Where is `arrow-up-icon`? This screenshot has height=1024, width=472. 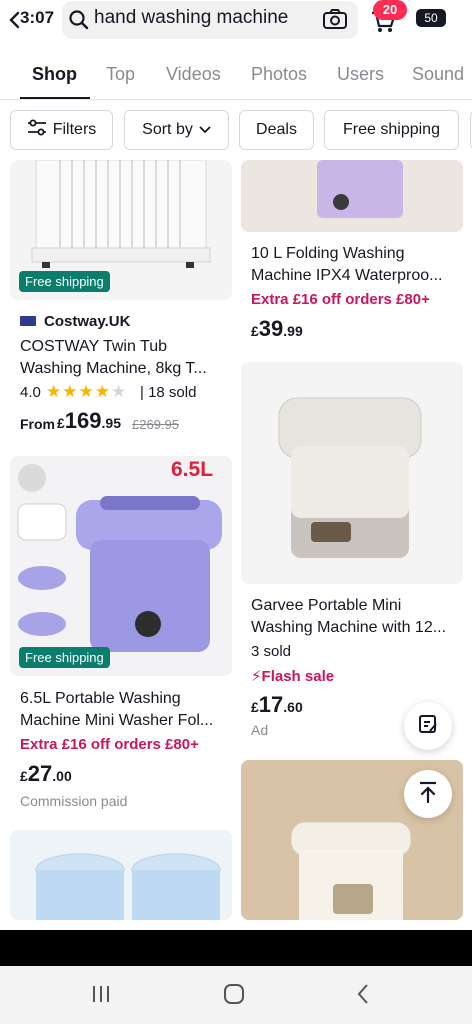
arrow-up-icon is located at coordinates (428, 794).